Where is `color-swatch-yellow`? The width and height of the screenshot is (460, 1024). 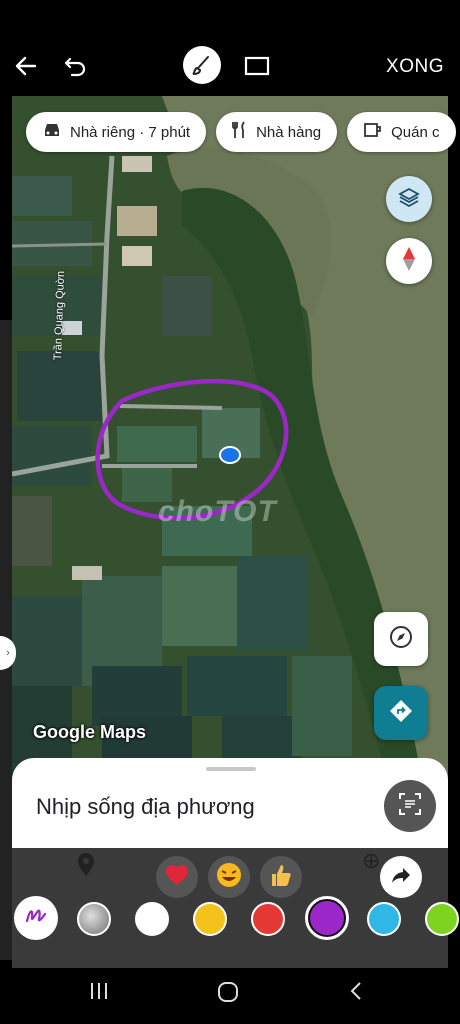 color-swatch-yellow is located at coordinates (210, 919).